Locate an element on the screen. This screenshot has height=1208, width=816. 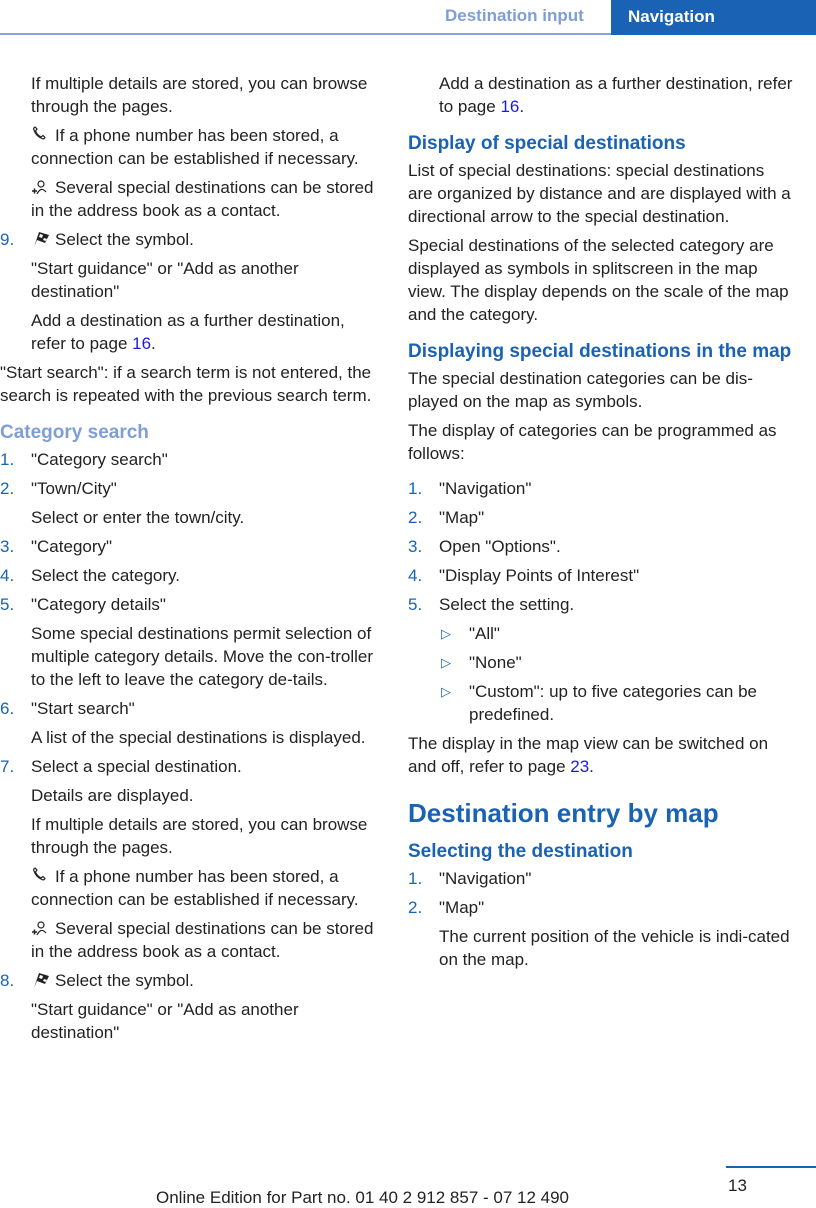
list-item: 4. Select the category. is located at coordinates (90, 575).